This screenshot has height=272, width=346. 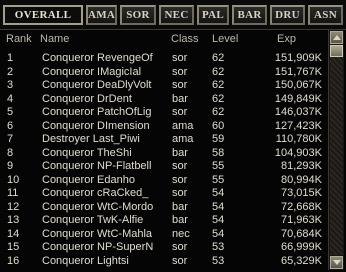 What do you see at coordinates (97, 112) in the screenshot?
I see `name-cell: Conqueror PatchOfLig` at bounding box center [97, 112].